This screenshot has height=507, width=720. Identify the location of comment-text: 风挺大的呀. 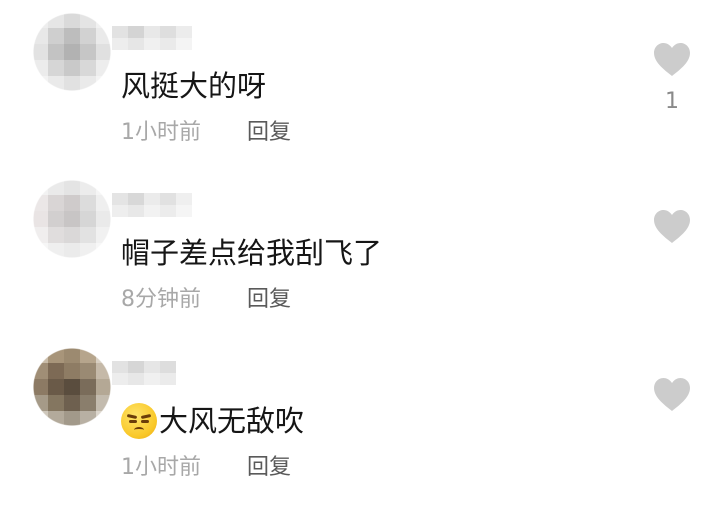
(193, 86).